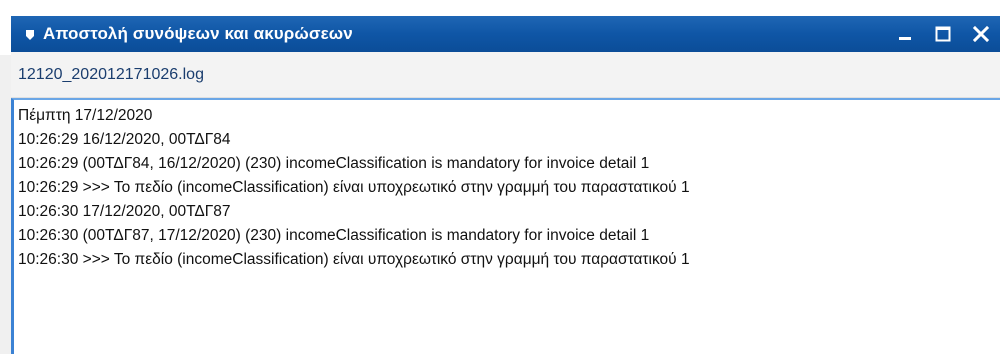  I want to click on close-button, so click(981, 34).